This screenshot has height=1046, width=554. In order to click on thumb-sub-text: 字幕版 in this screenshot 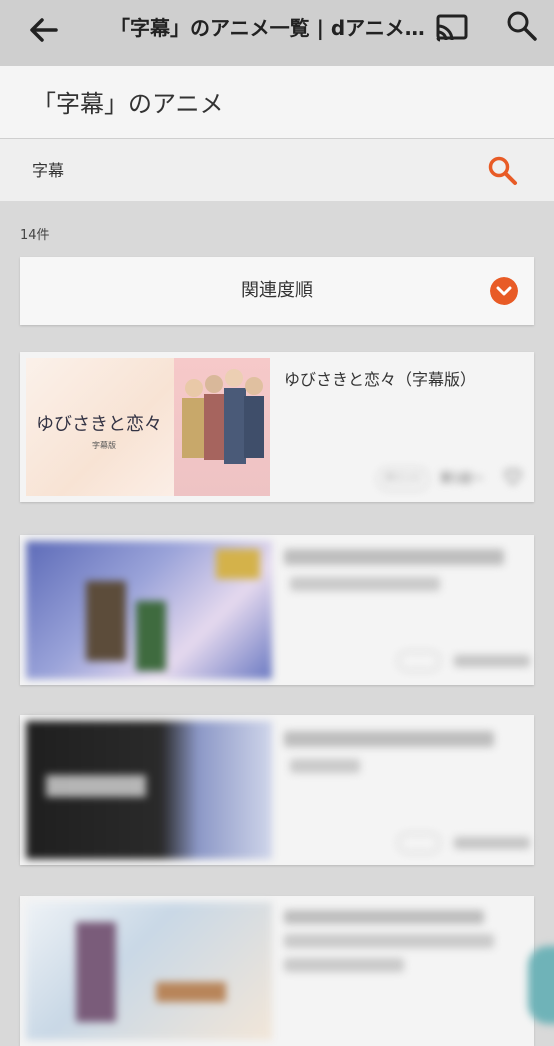, I will do `click(104, 445)`.